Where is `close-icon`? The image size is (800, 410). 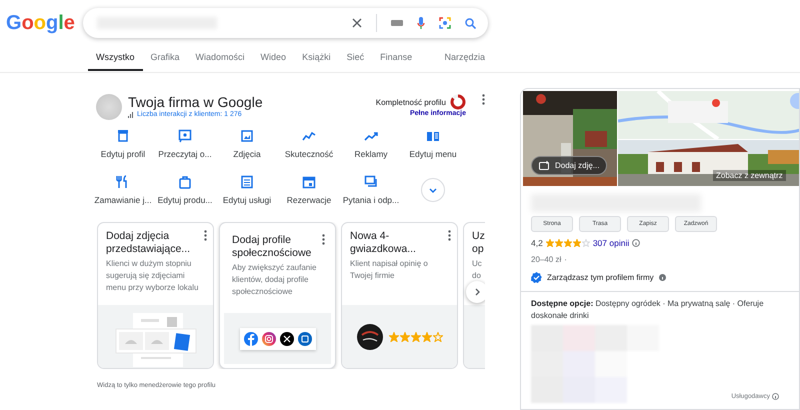 close-icon is located at coordinates (357, 23).